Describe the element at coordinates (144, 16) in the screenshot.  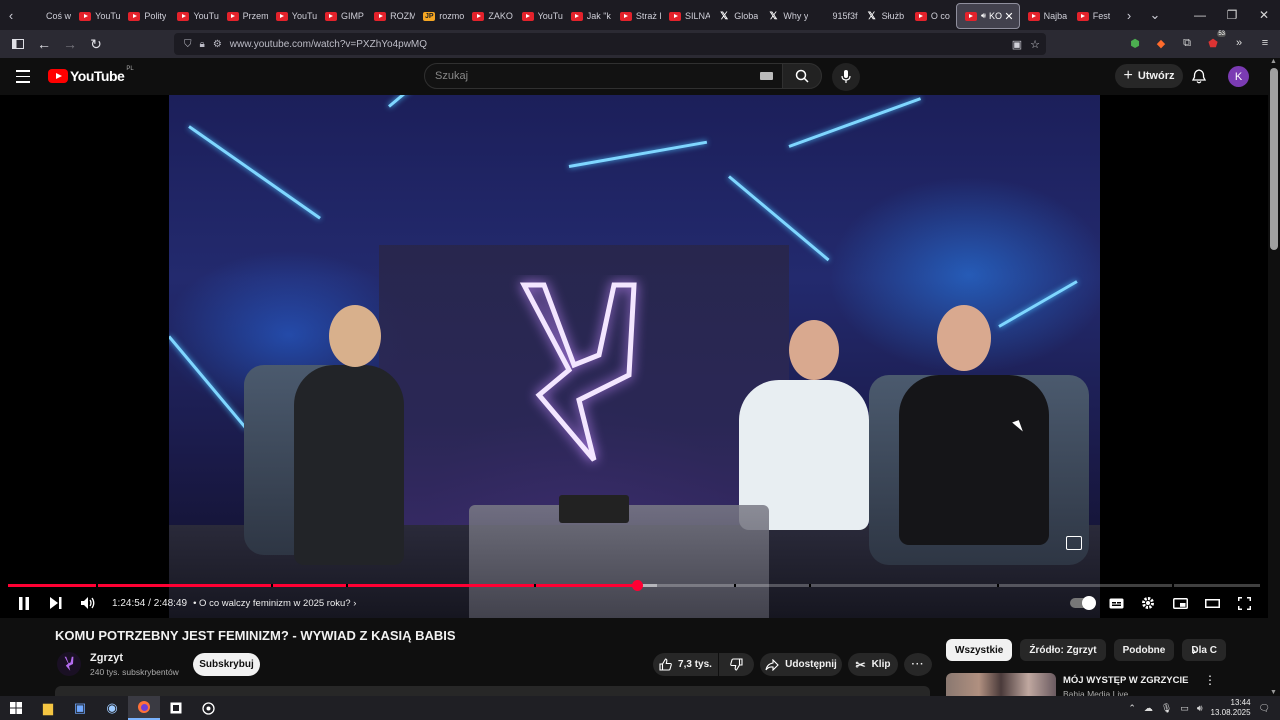
I see `browser-tab: Polity` at that location.